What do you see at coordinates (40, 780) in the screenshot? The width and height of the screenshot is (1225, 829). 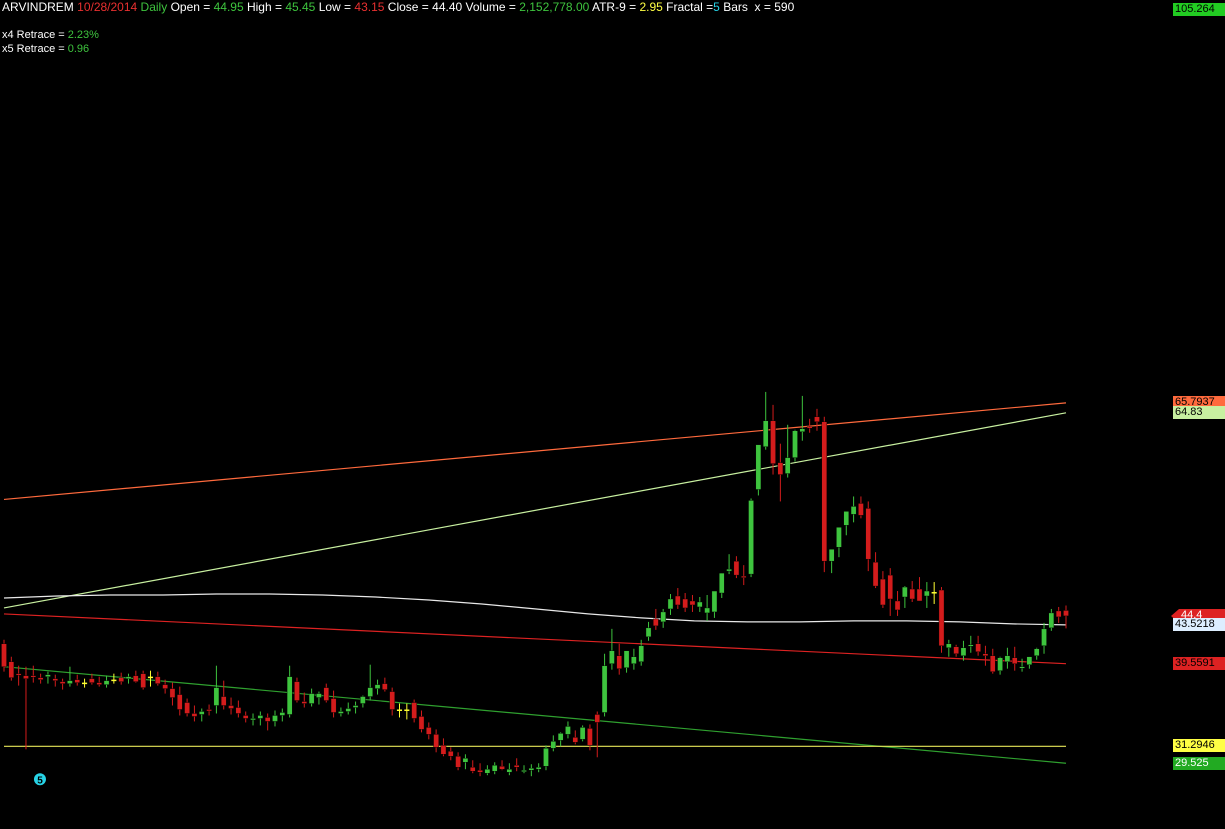 I see `fractal-marker-label: 5` at bounding box center [40, 780].